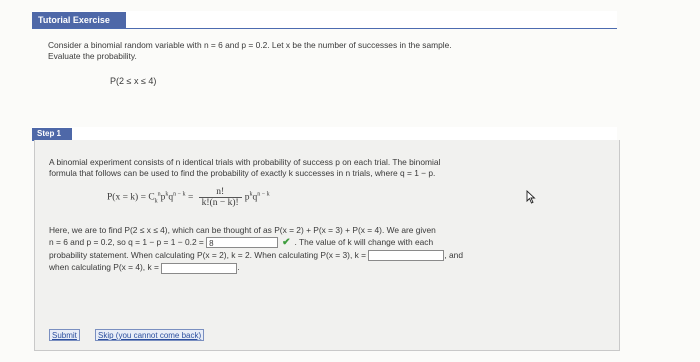 This screenshot has width=700, height=362. Describe the element at coordinates (329, 267) in the screenshot. I see `body-line-4: when calculating P(x = 4), k = .` at that location.